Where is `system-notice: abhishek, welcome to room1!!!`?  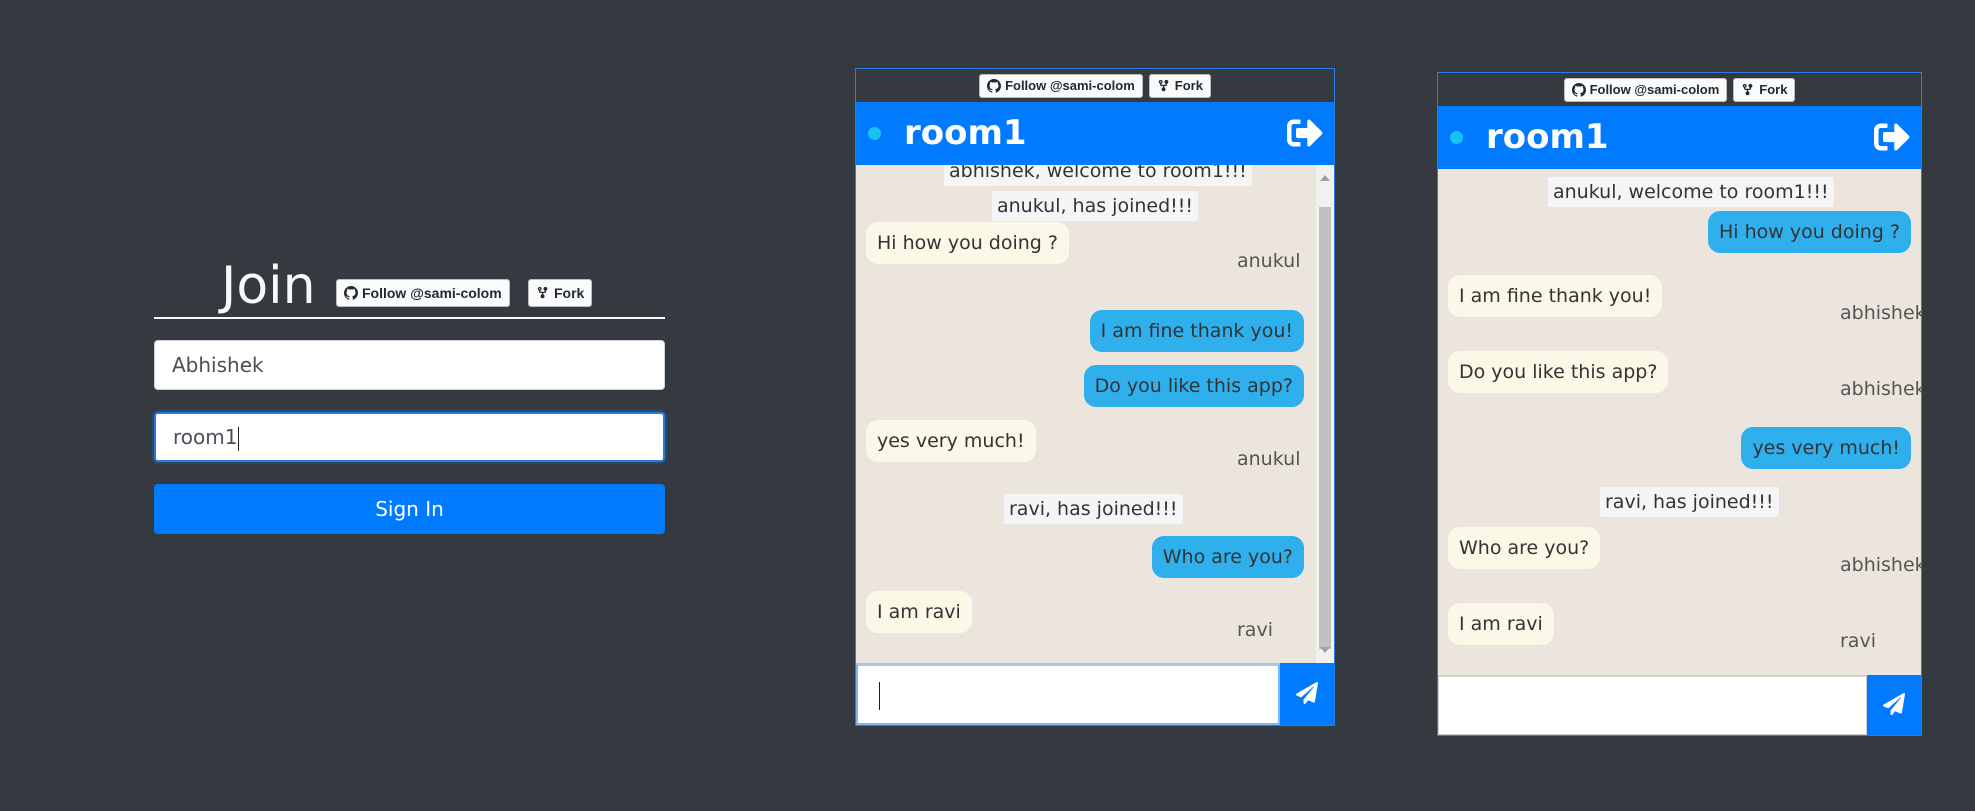 system-notice: abhishek, welcome to room1!!! is located at coordinates (1098, 175).